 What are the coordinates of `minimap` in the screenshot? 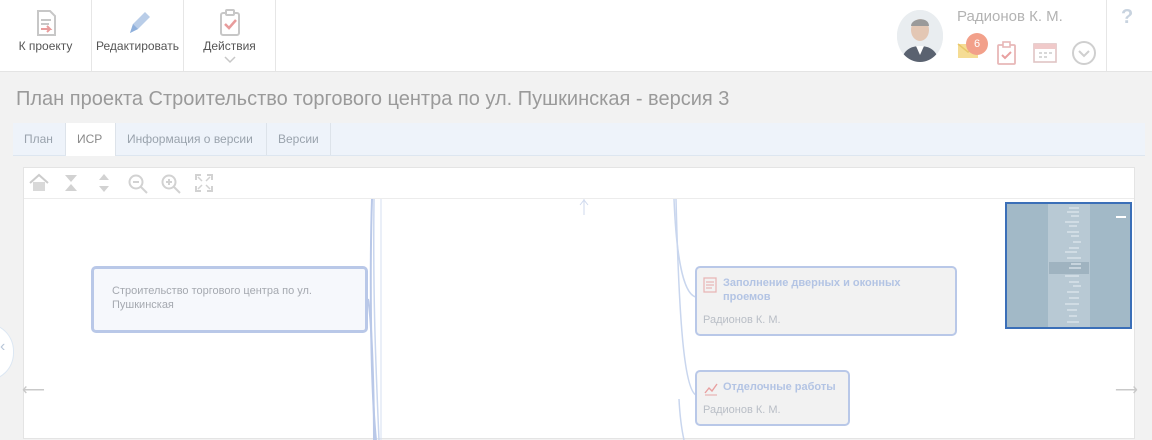 It's located at (1068, 265).